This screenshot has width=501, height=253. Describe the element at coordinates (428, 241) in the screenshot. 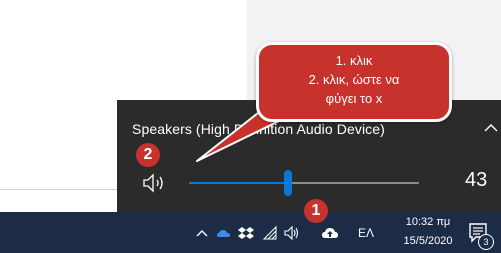

I see `clock-date: 15/5/2020` at that location.